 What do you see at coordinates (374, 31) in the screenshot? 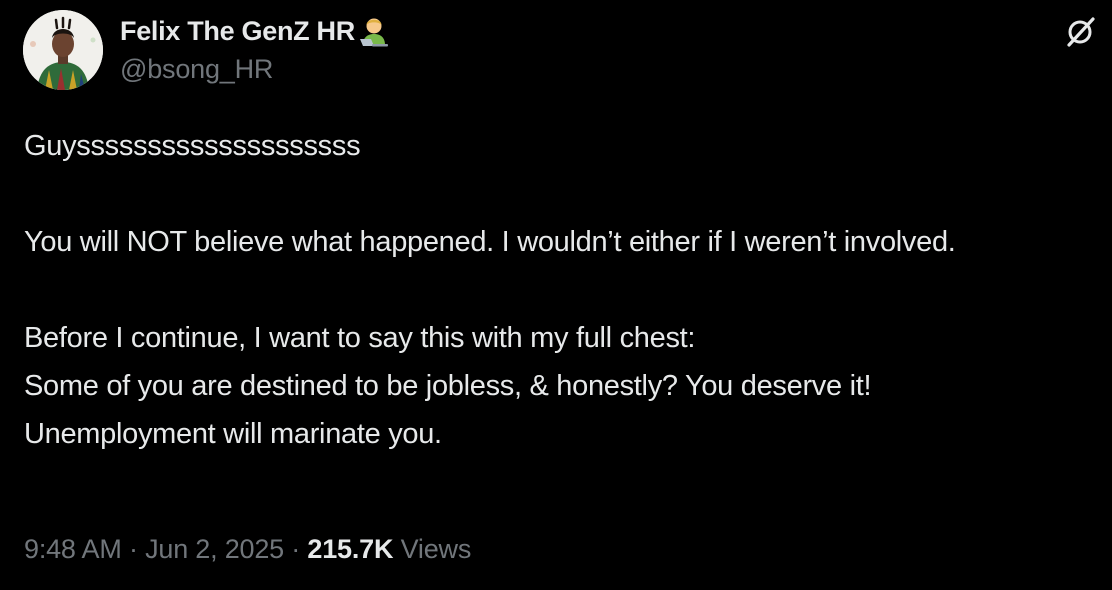
I see `technologist-emoji-icon` at bounding box center [374, 31].